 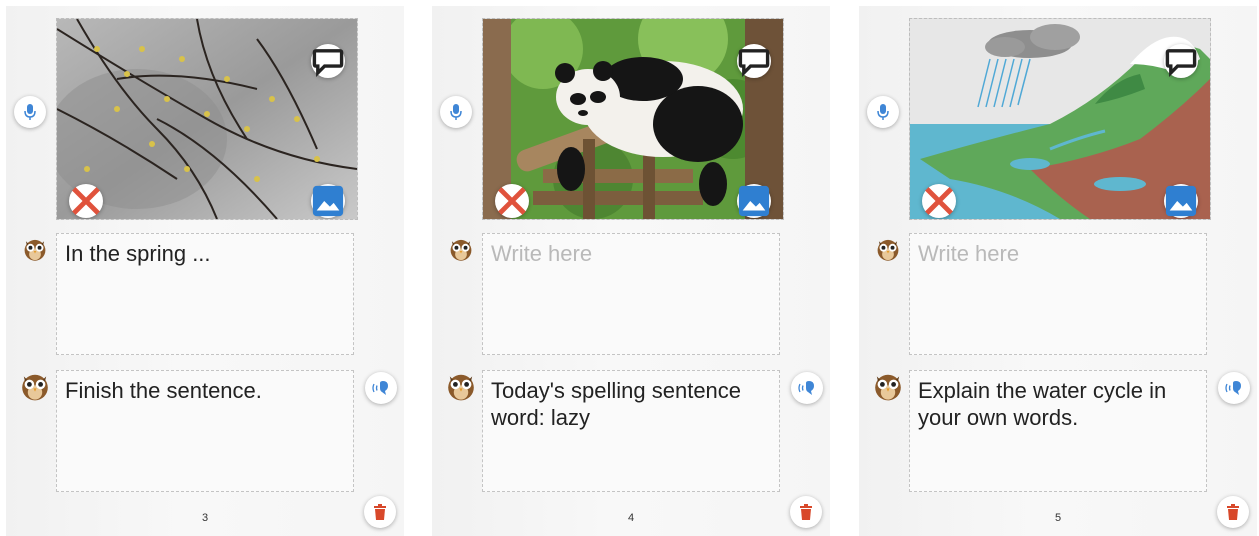 What do you see at coordinates (1058, 518) in the screenshot?
I see `page-number: 5` at bounding box center [1058, 518].